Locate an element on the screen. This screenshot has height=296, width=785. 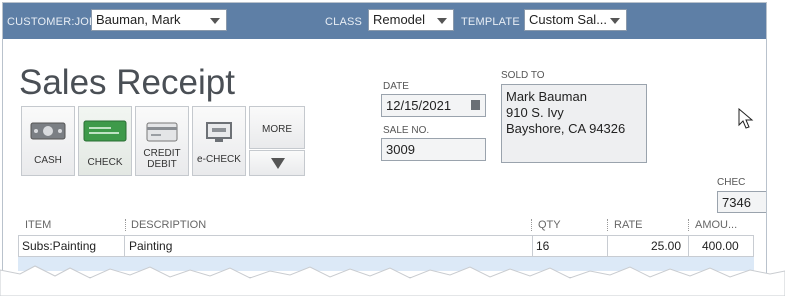
date-field: 12/15/2021 is located at coordinates (433, 105).